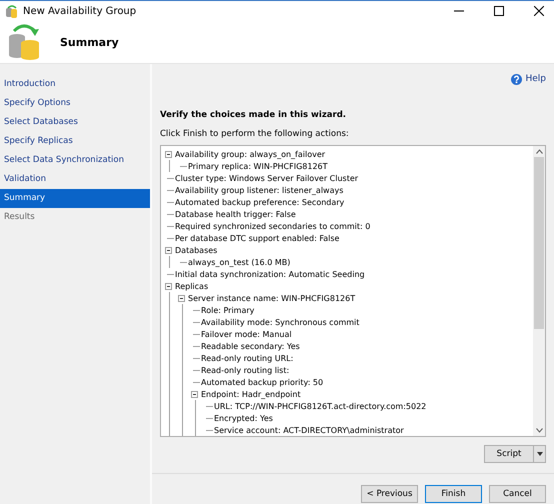 Image resolution: width=554 pixels, height=504 pixels. I want to click on scroll-up-icon, so click(539, 151).